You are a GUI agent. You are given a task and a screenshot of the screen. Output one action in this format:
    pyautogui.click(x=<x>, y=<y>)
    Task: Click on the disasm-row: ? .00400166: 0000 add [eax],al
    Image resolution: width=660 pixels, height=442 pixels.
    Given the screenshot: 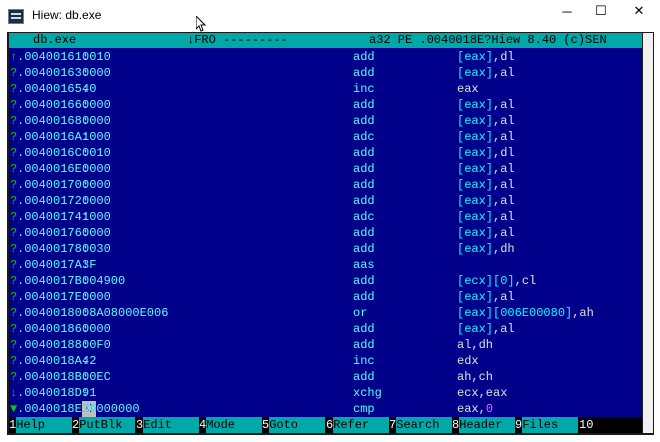 What is the action you would take?
    pyautogui.click(x=325, y=105)
    